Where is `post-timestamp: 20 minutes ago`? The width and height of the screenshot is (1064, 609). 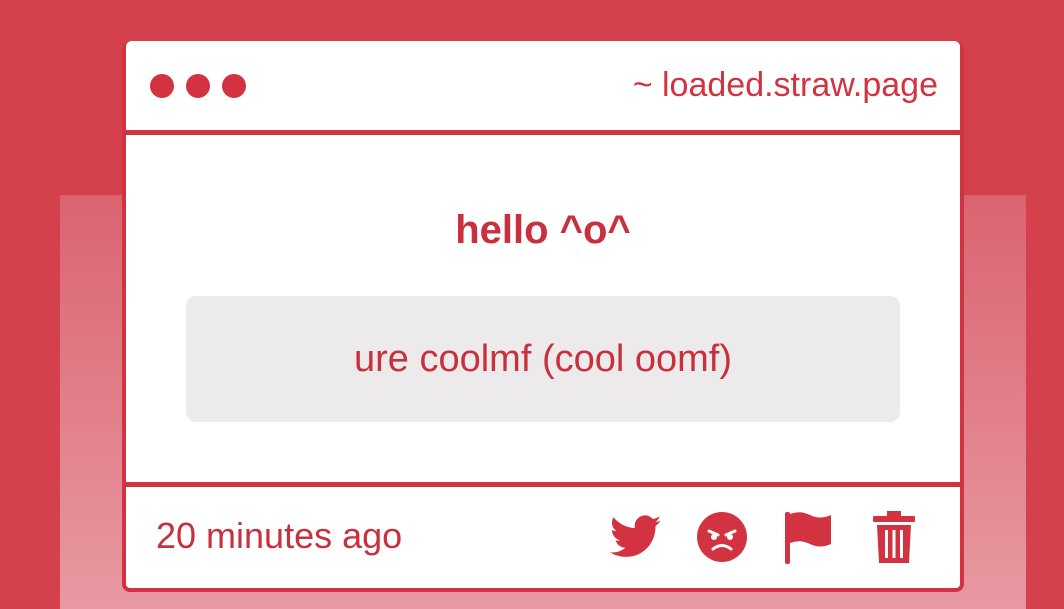
post-timestamp: 20 minutes ago is located at coordinates (279, 535).